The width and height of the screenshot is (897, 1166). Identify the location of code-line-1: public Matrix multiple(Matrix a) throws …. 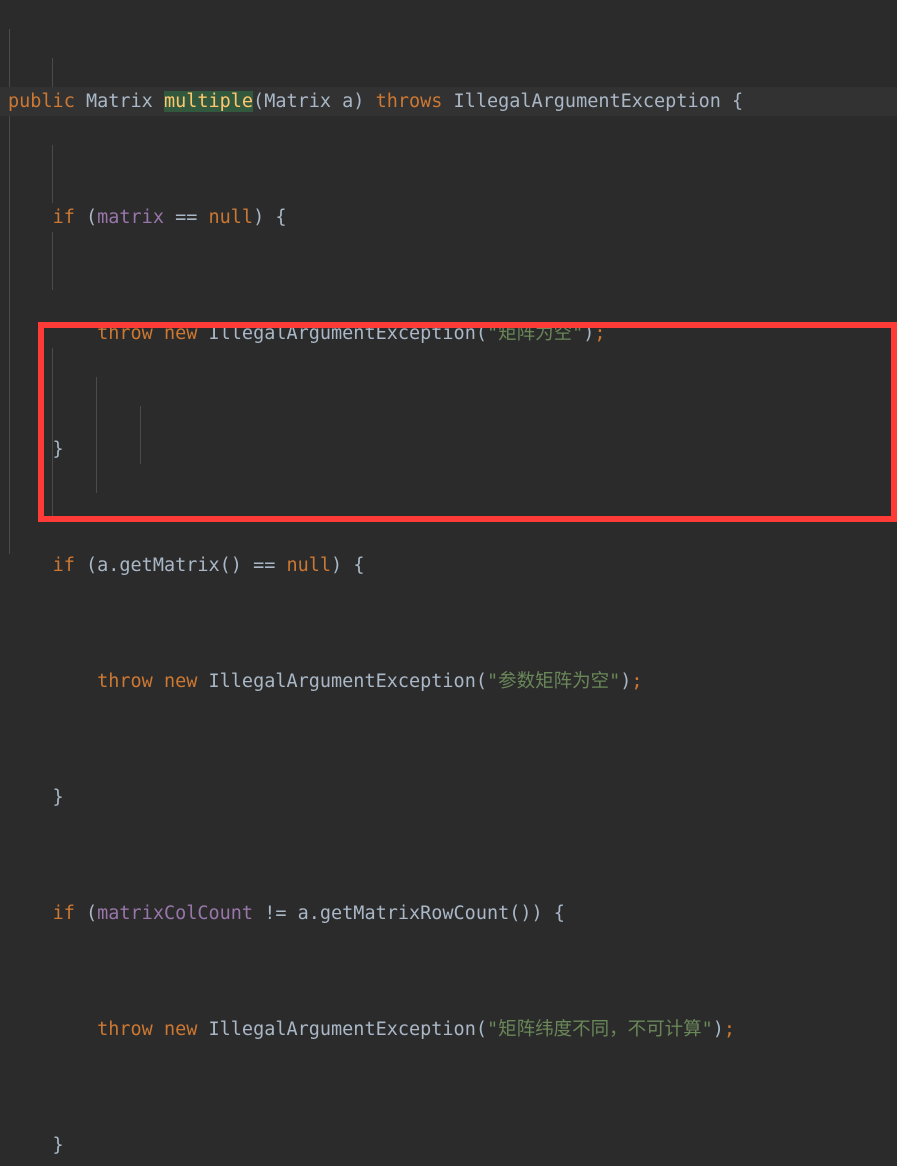
(448, 101).